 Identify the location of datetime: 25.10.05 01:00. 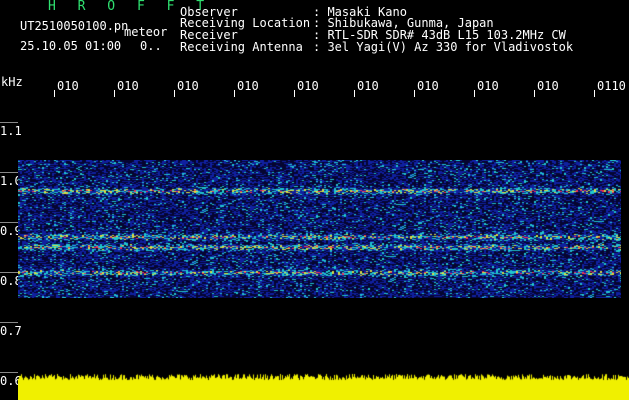
(71, 46).